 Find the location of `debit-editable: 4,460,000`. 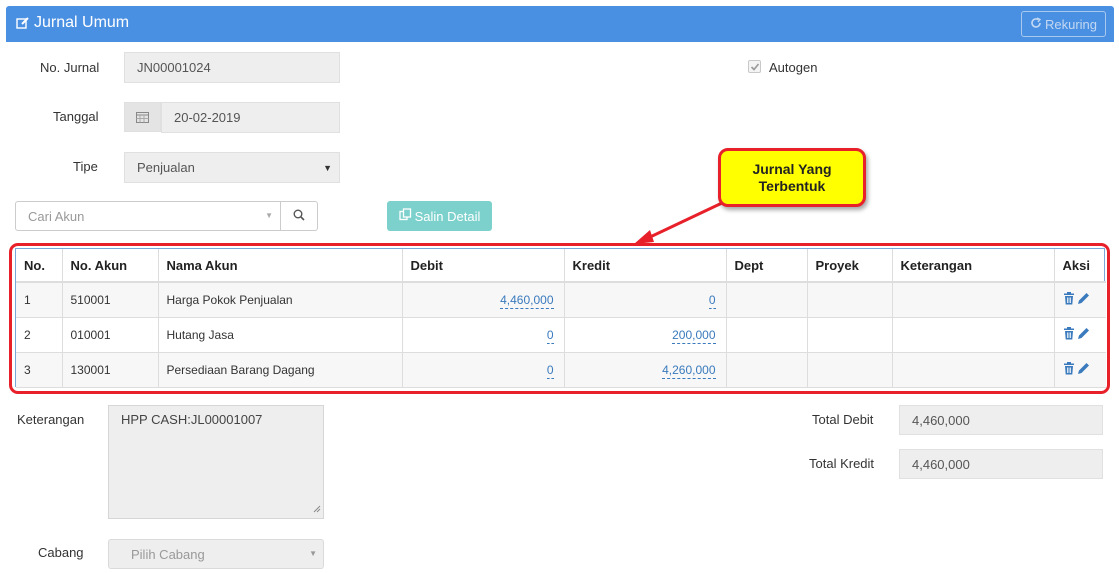

debit-editable: 4,460,000 is located at coordinates (527, 300).